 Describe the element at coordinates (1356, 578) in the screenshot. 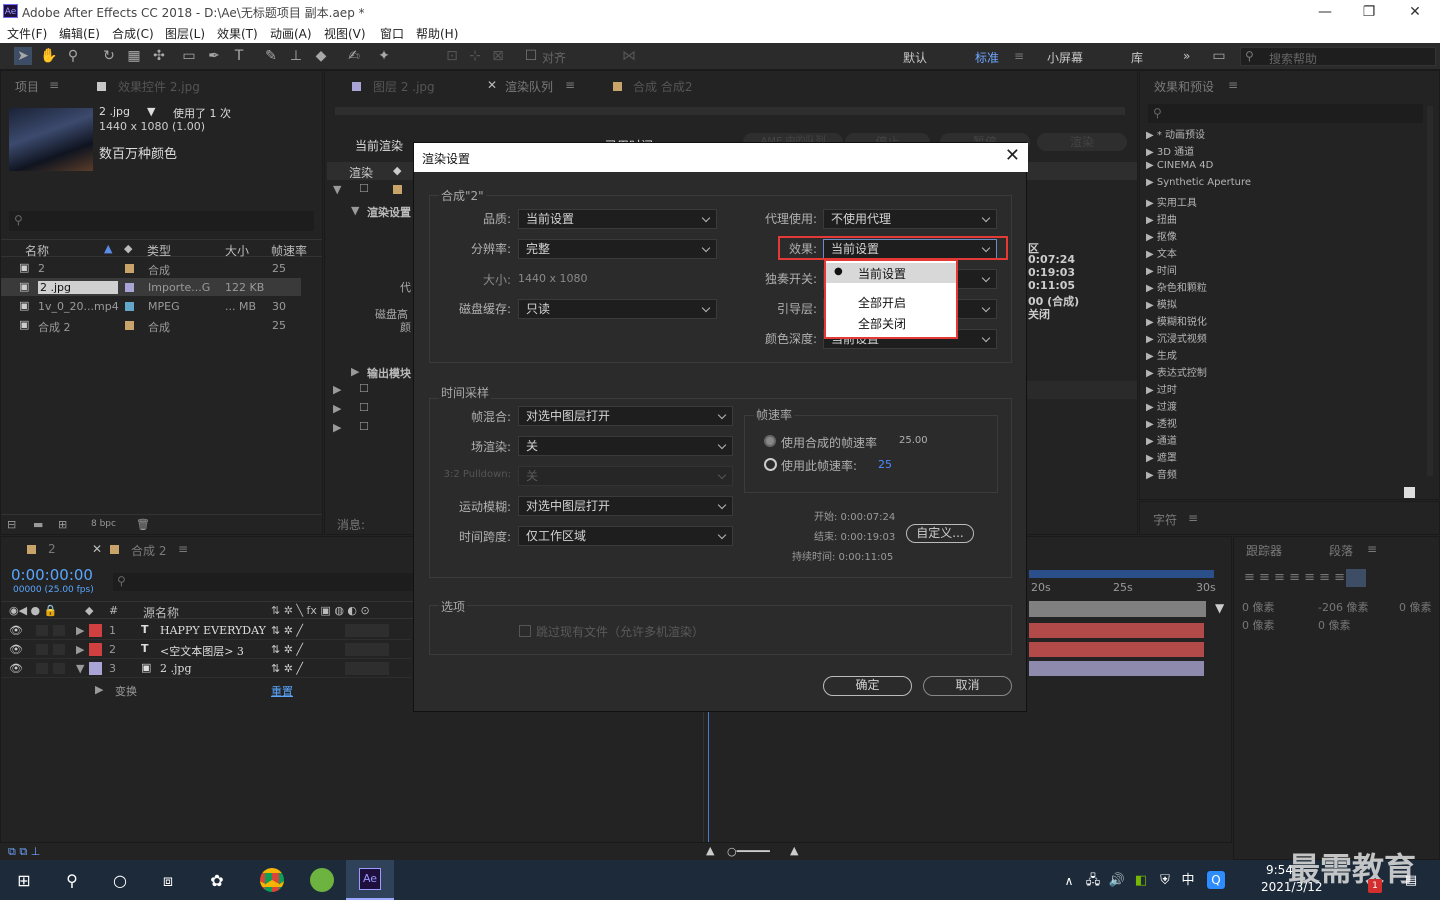

I see `justify-active-icon` at that location.